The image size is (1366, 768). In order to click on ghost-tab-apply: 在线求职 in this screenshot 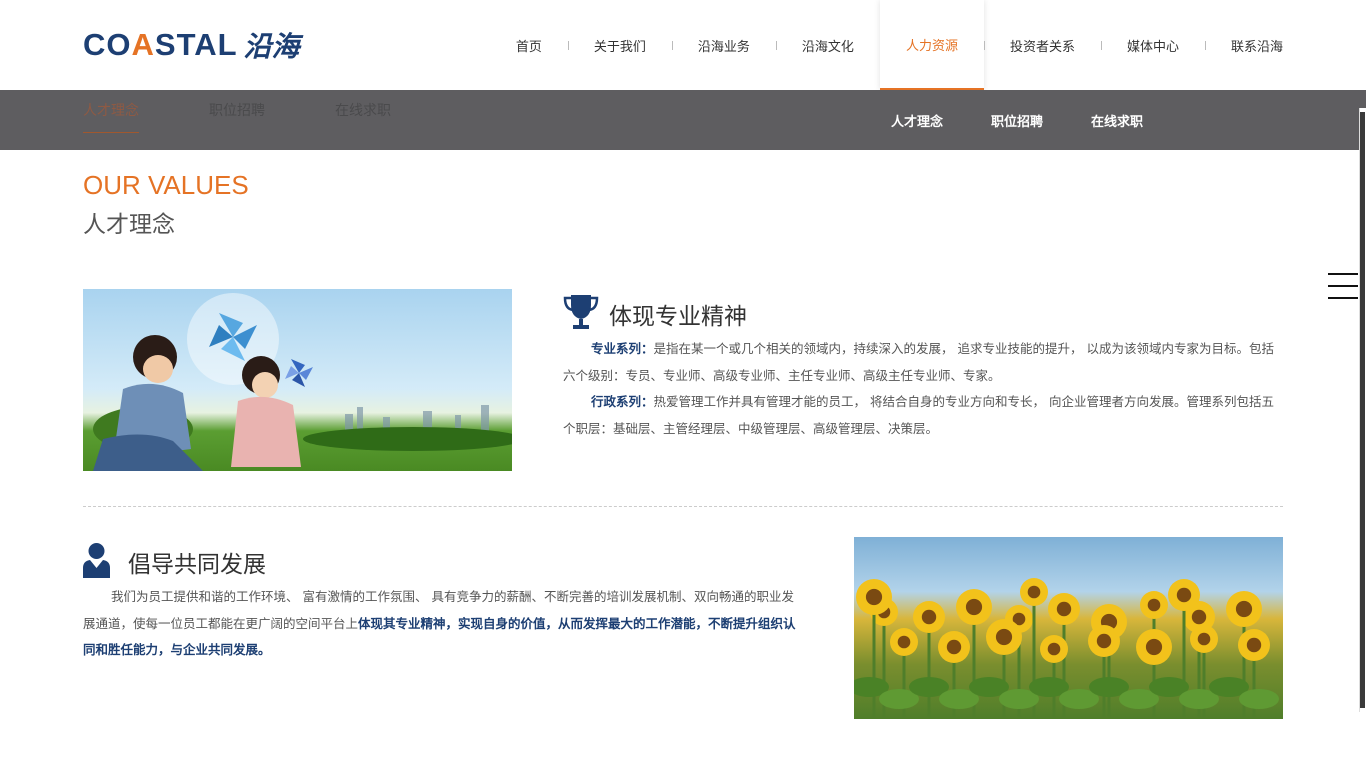, I will do `click(363, 111)`.